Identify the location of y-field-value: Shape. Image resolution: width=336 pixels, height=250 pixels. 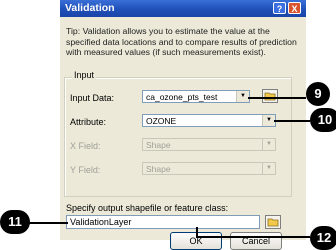
(158, 169).